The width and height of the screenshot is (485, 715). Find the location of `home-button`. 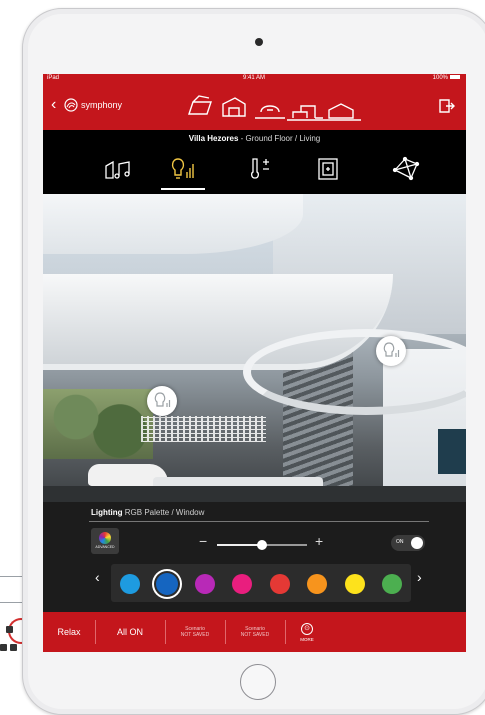

home-button is located at coordinates (258, 682).